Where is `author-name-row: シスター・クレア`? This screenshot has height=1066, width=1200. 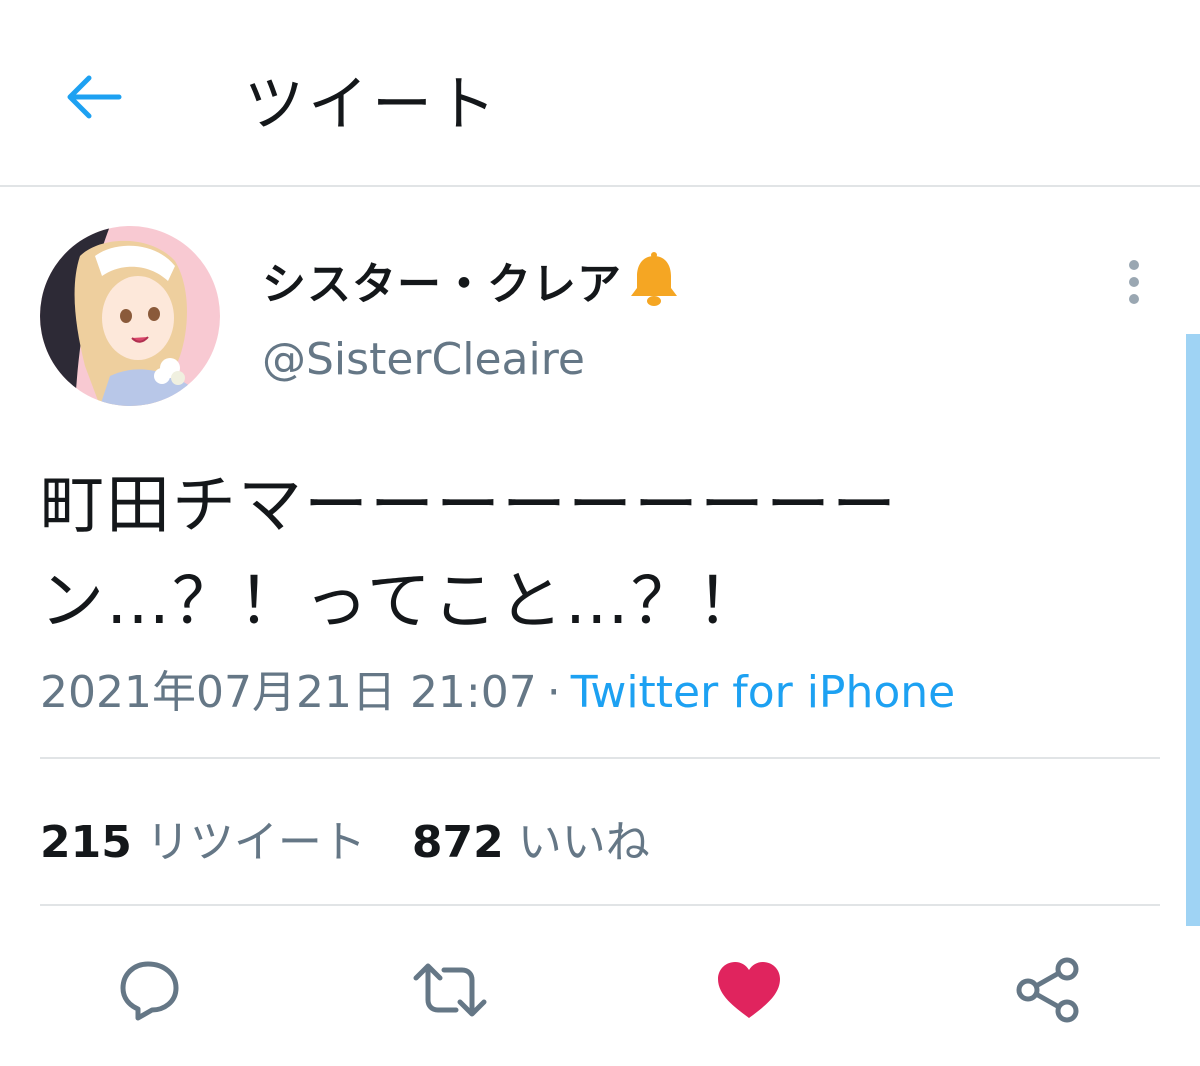 author-name-row: シスター・クレア is located at coordinates (471, 280).